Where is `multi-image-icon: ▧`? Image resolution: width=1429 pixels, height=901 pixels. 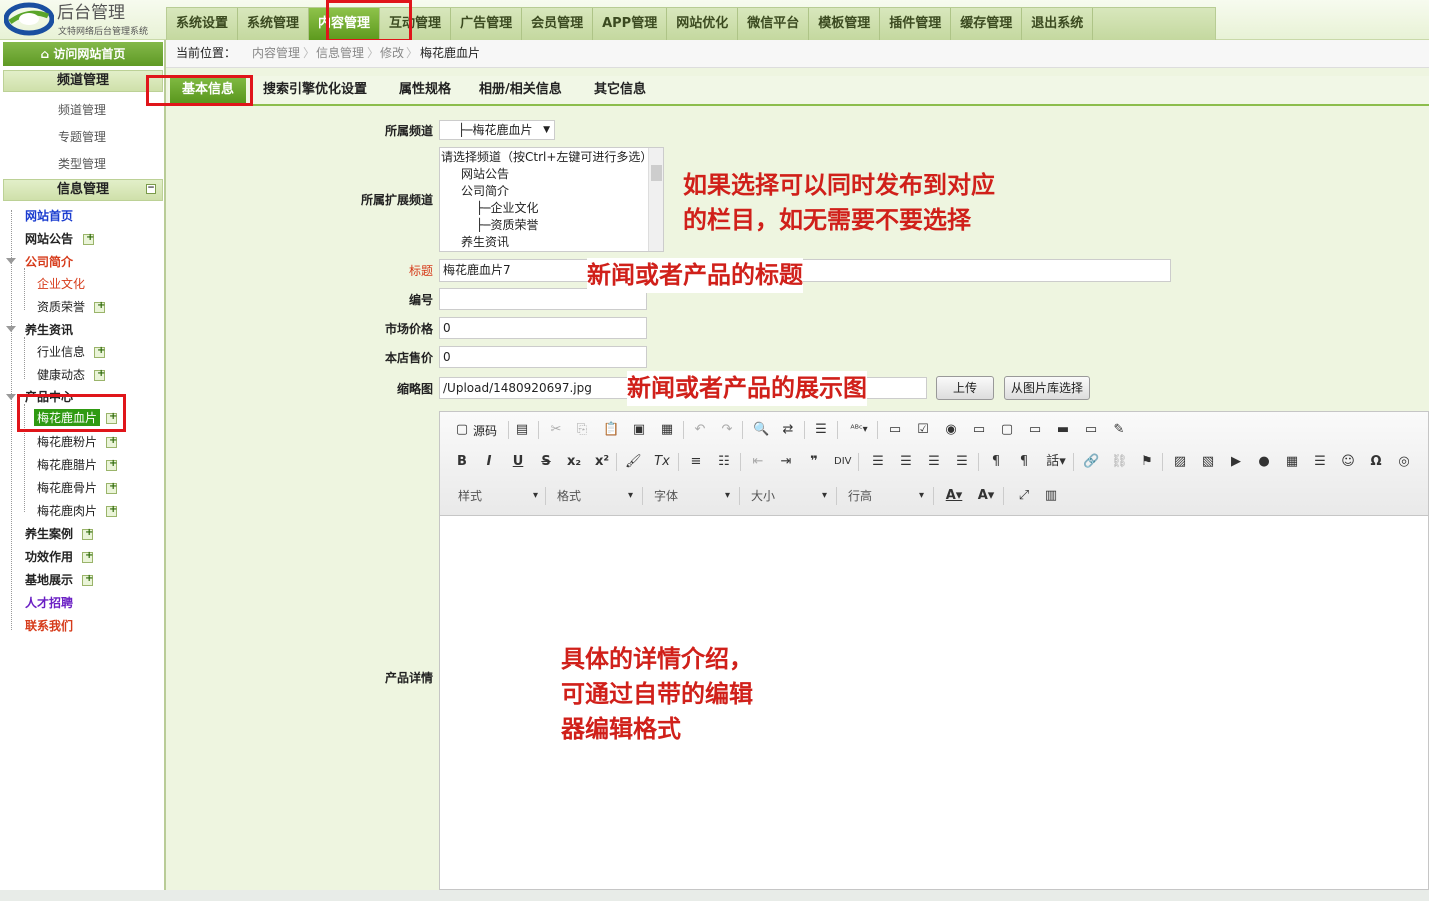 multi-image-icon: ▧ is located at coordinates (1208, 462).